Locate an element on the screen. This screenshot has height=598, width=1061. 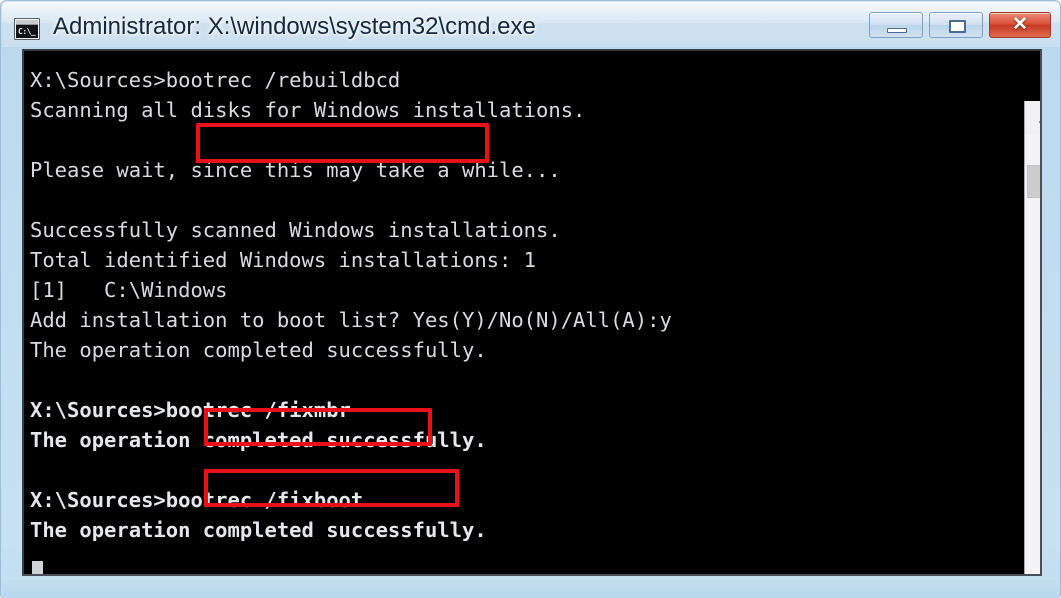
cmd-console-icon: C:\_ is located at coordinates (27, 29).